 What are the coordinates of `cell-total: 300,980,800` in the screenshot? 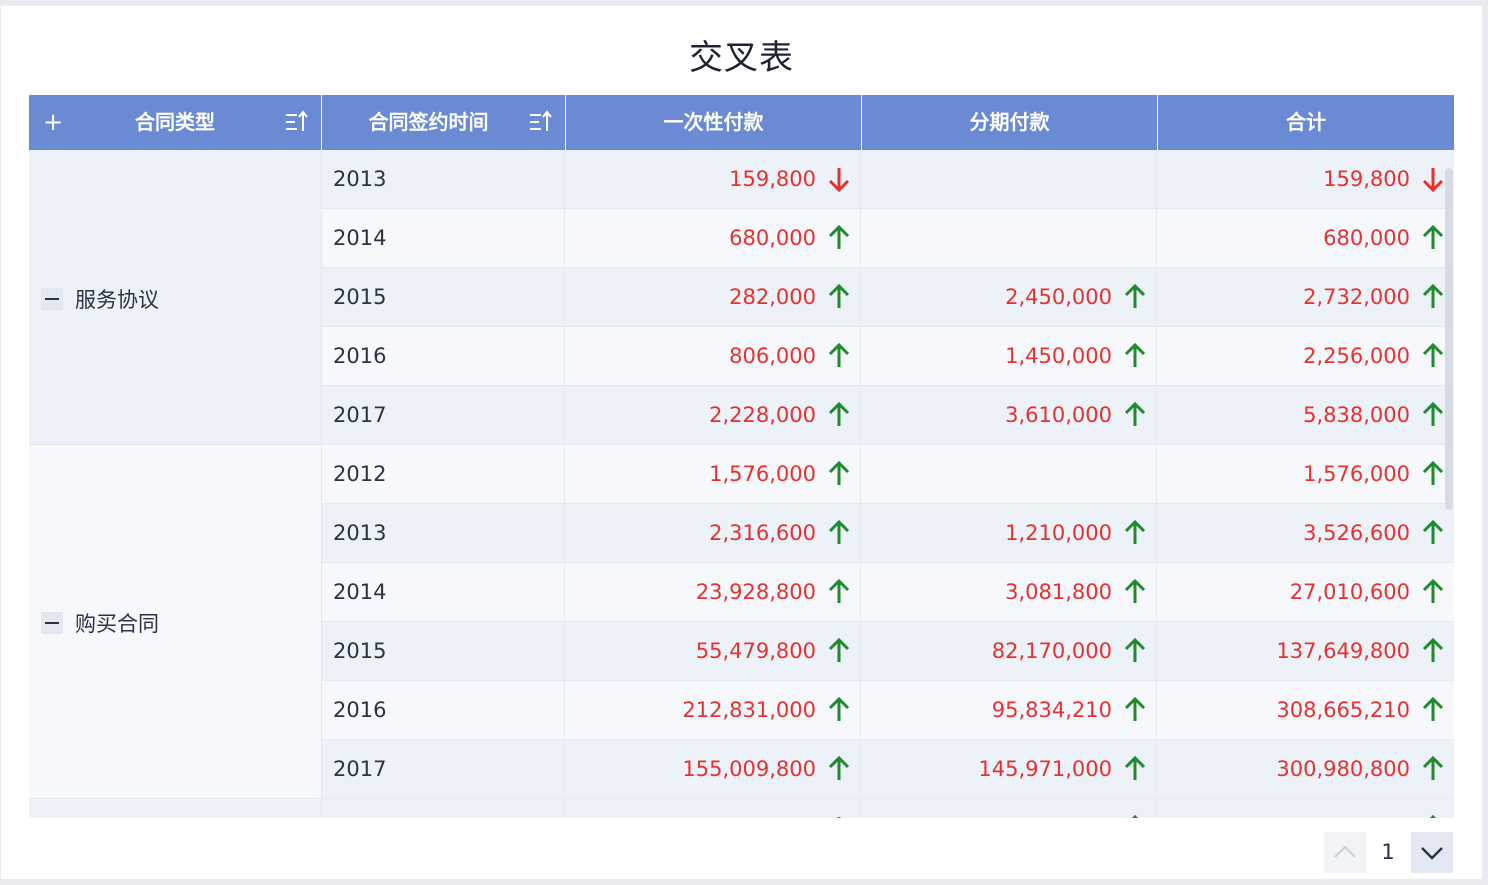 It's located at (1305, 769).